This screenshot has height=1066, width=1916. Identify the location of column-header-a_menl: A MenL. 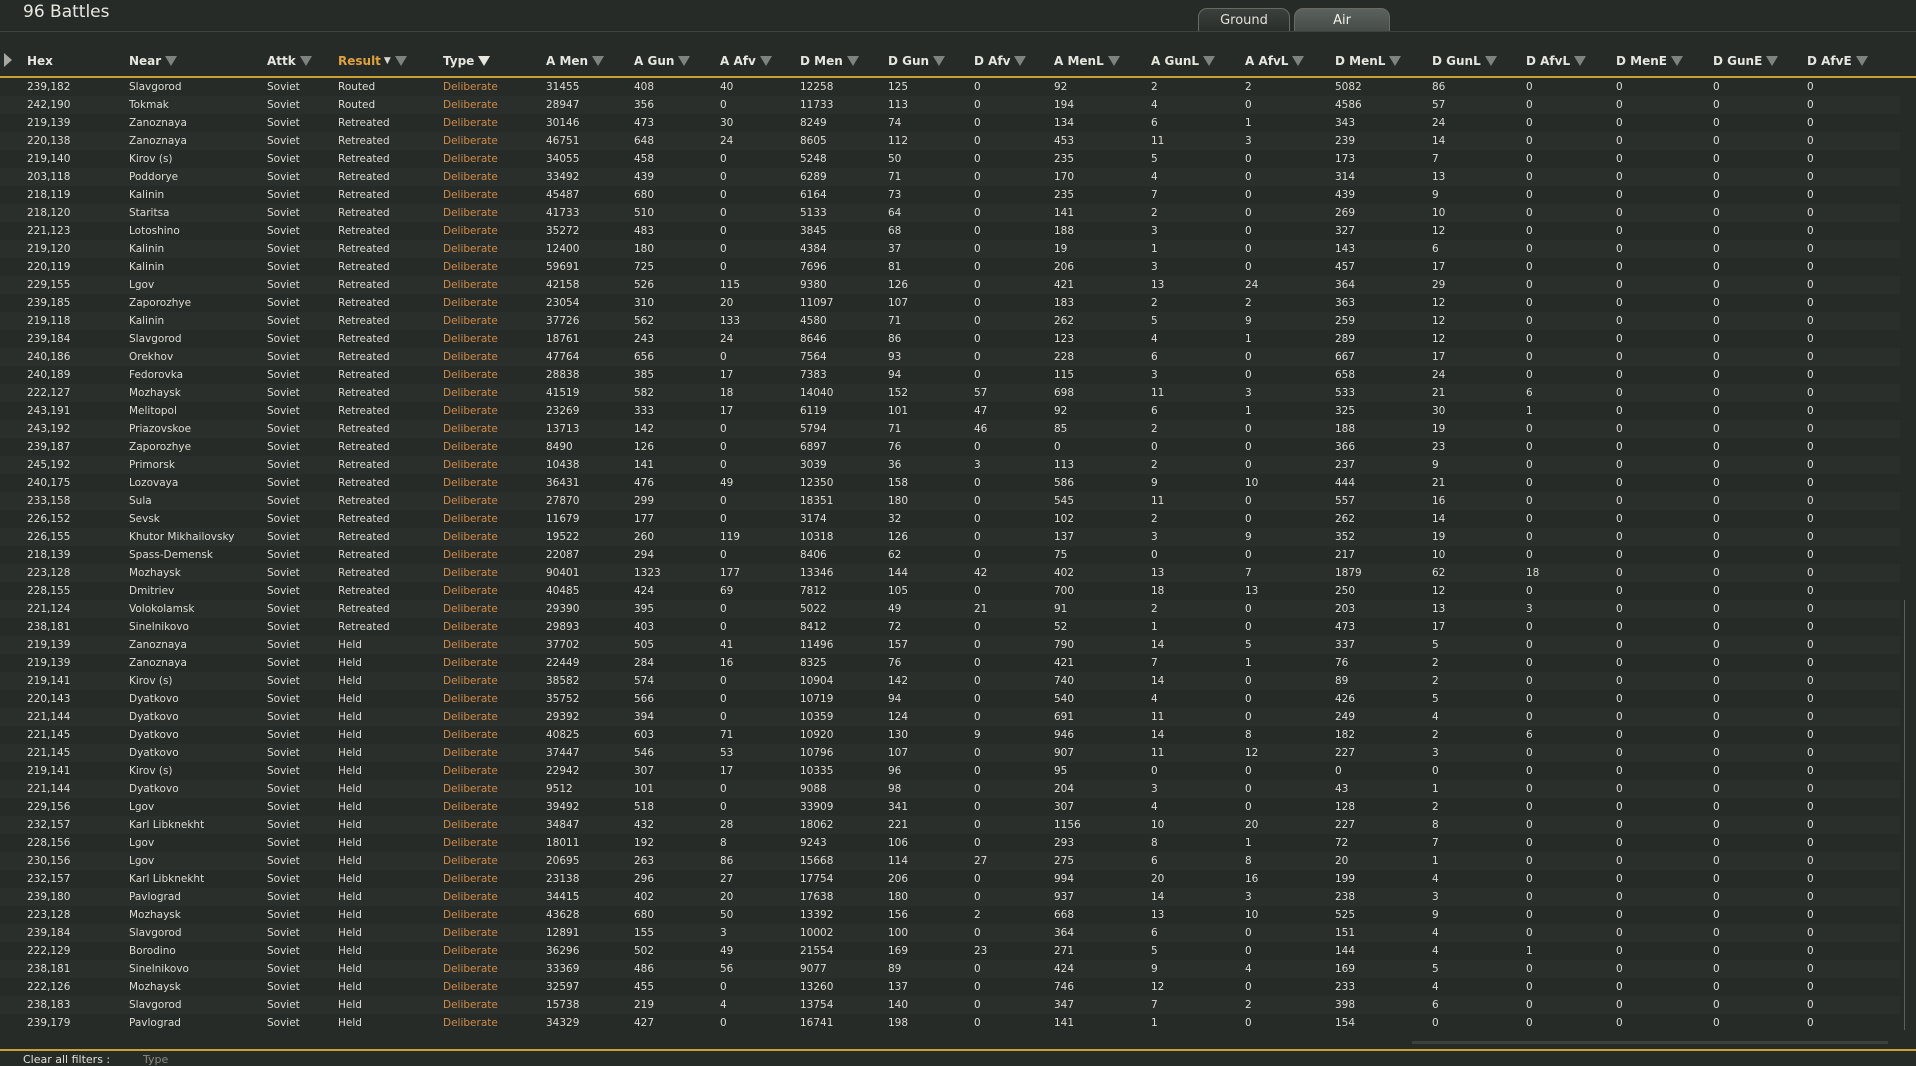
(1087, 61).